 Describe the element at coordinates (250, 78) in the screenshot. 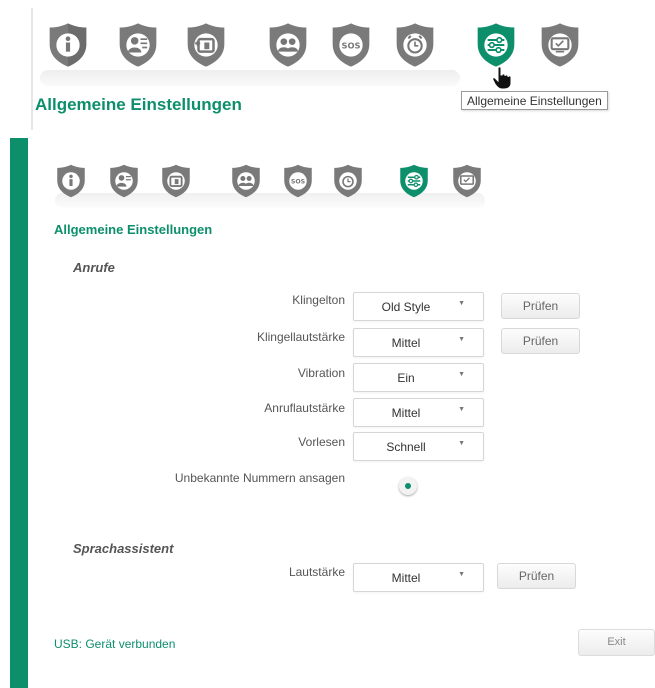

I see `icon-bar-floor` at that location.